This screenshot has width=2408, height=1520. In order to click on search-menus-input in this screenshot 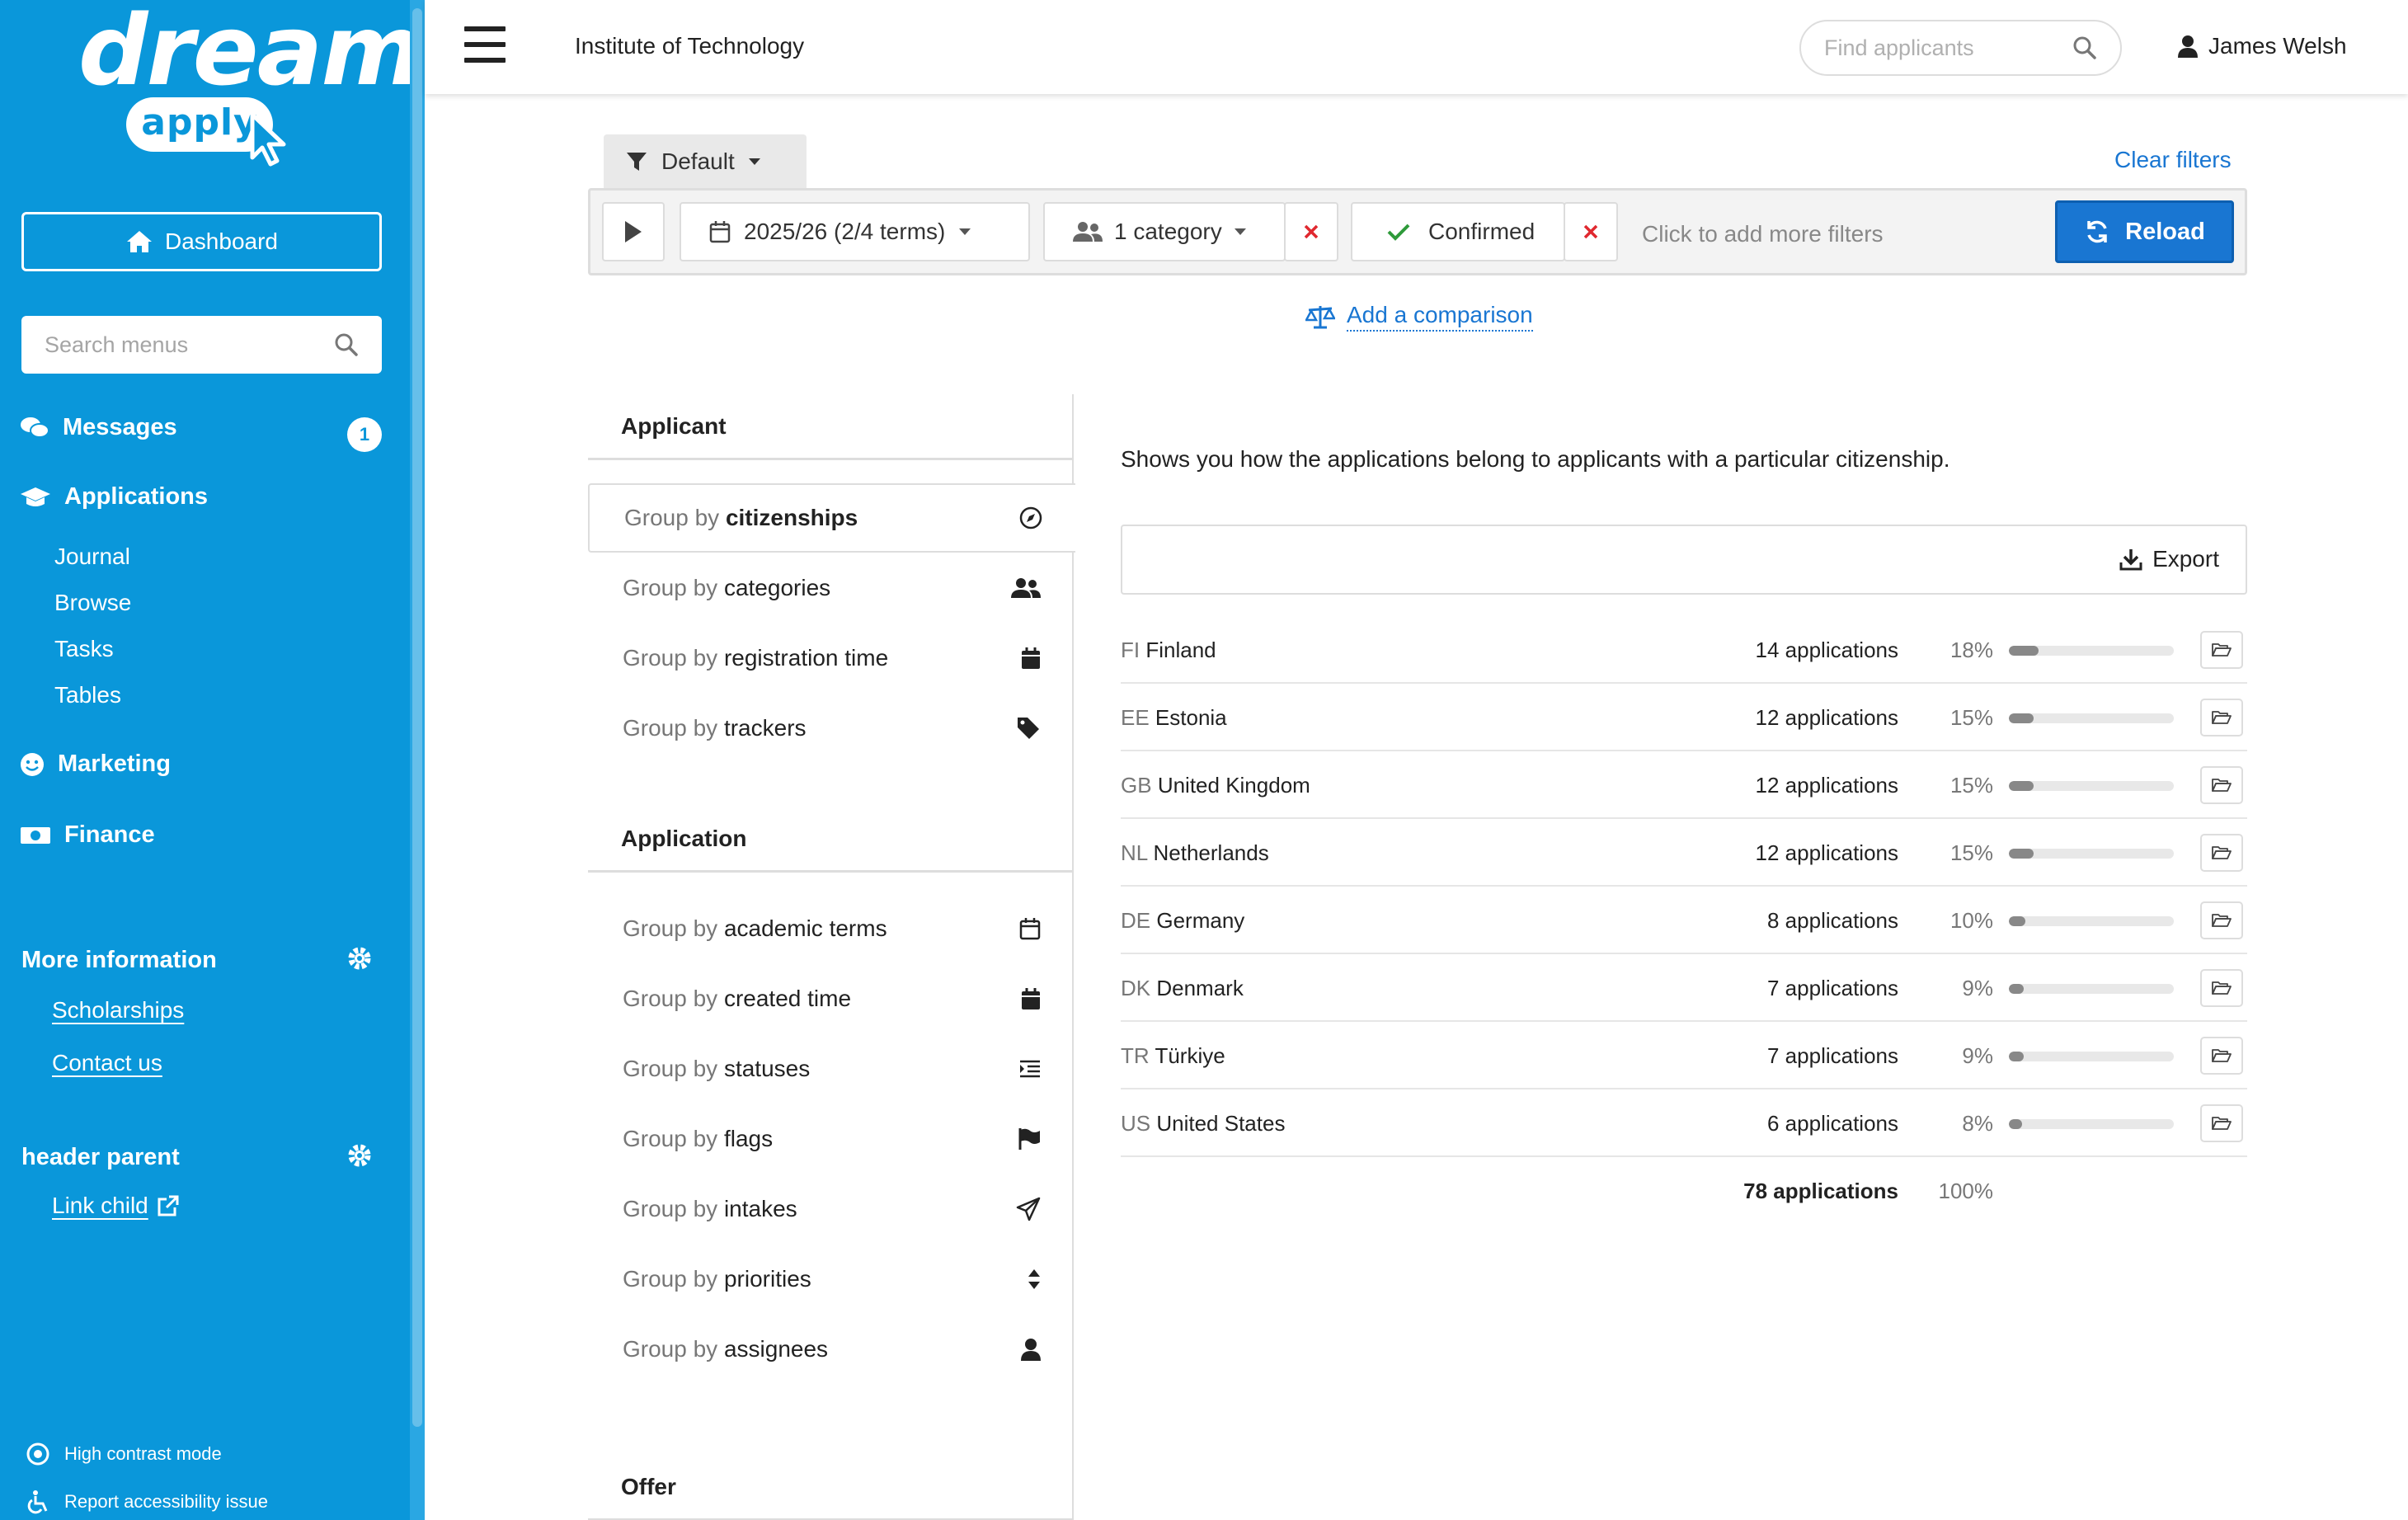, I will do `click(185, 345)`.